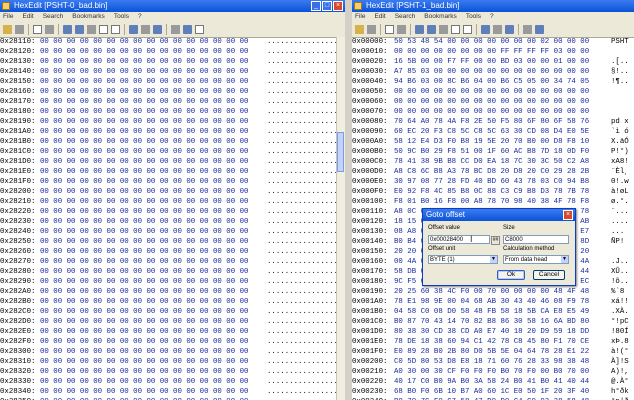  Describe the element at coordinates (499, 215) in the screenshot. I see `dialog-title-bar: Goto offset ×` at that location.